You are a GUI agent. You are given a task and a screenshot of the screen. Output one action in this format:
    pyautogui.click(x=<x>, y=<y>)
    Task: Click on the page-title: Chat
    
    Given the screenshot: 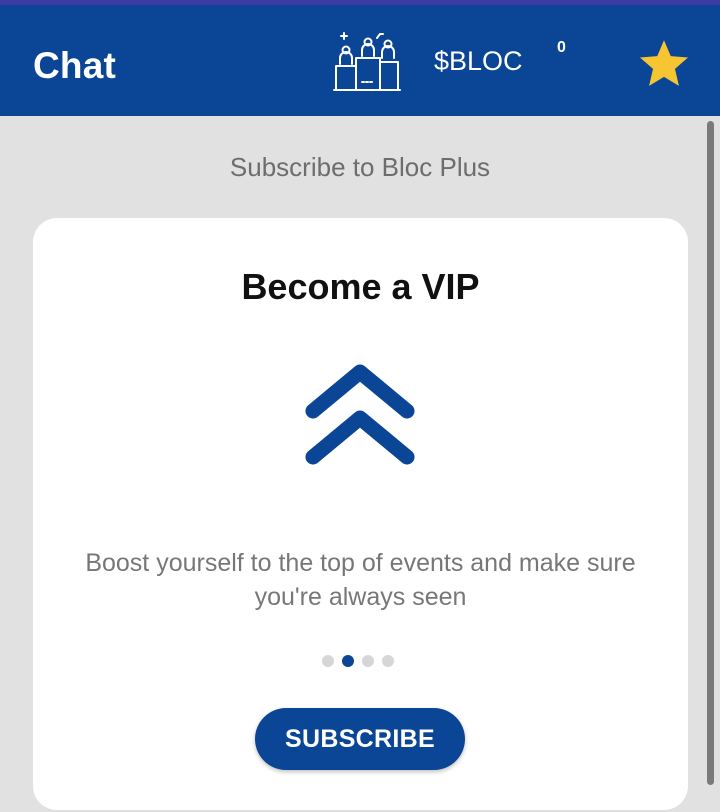 What is the action you would take?
    pyautogui.click(x=75, y=65)
    